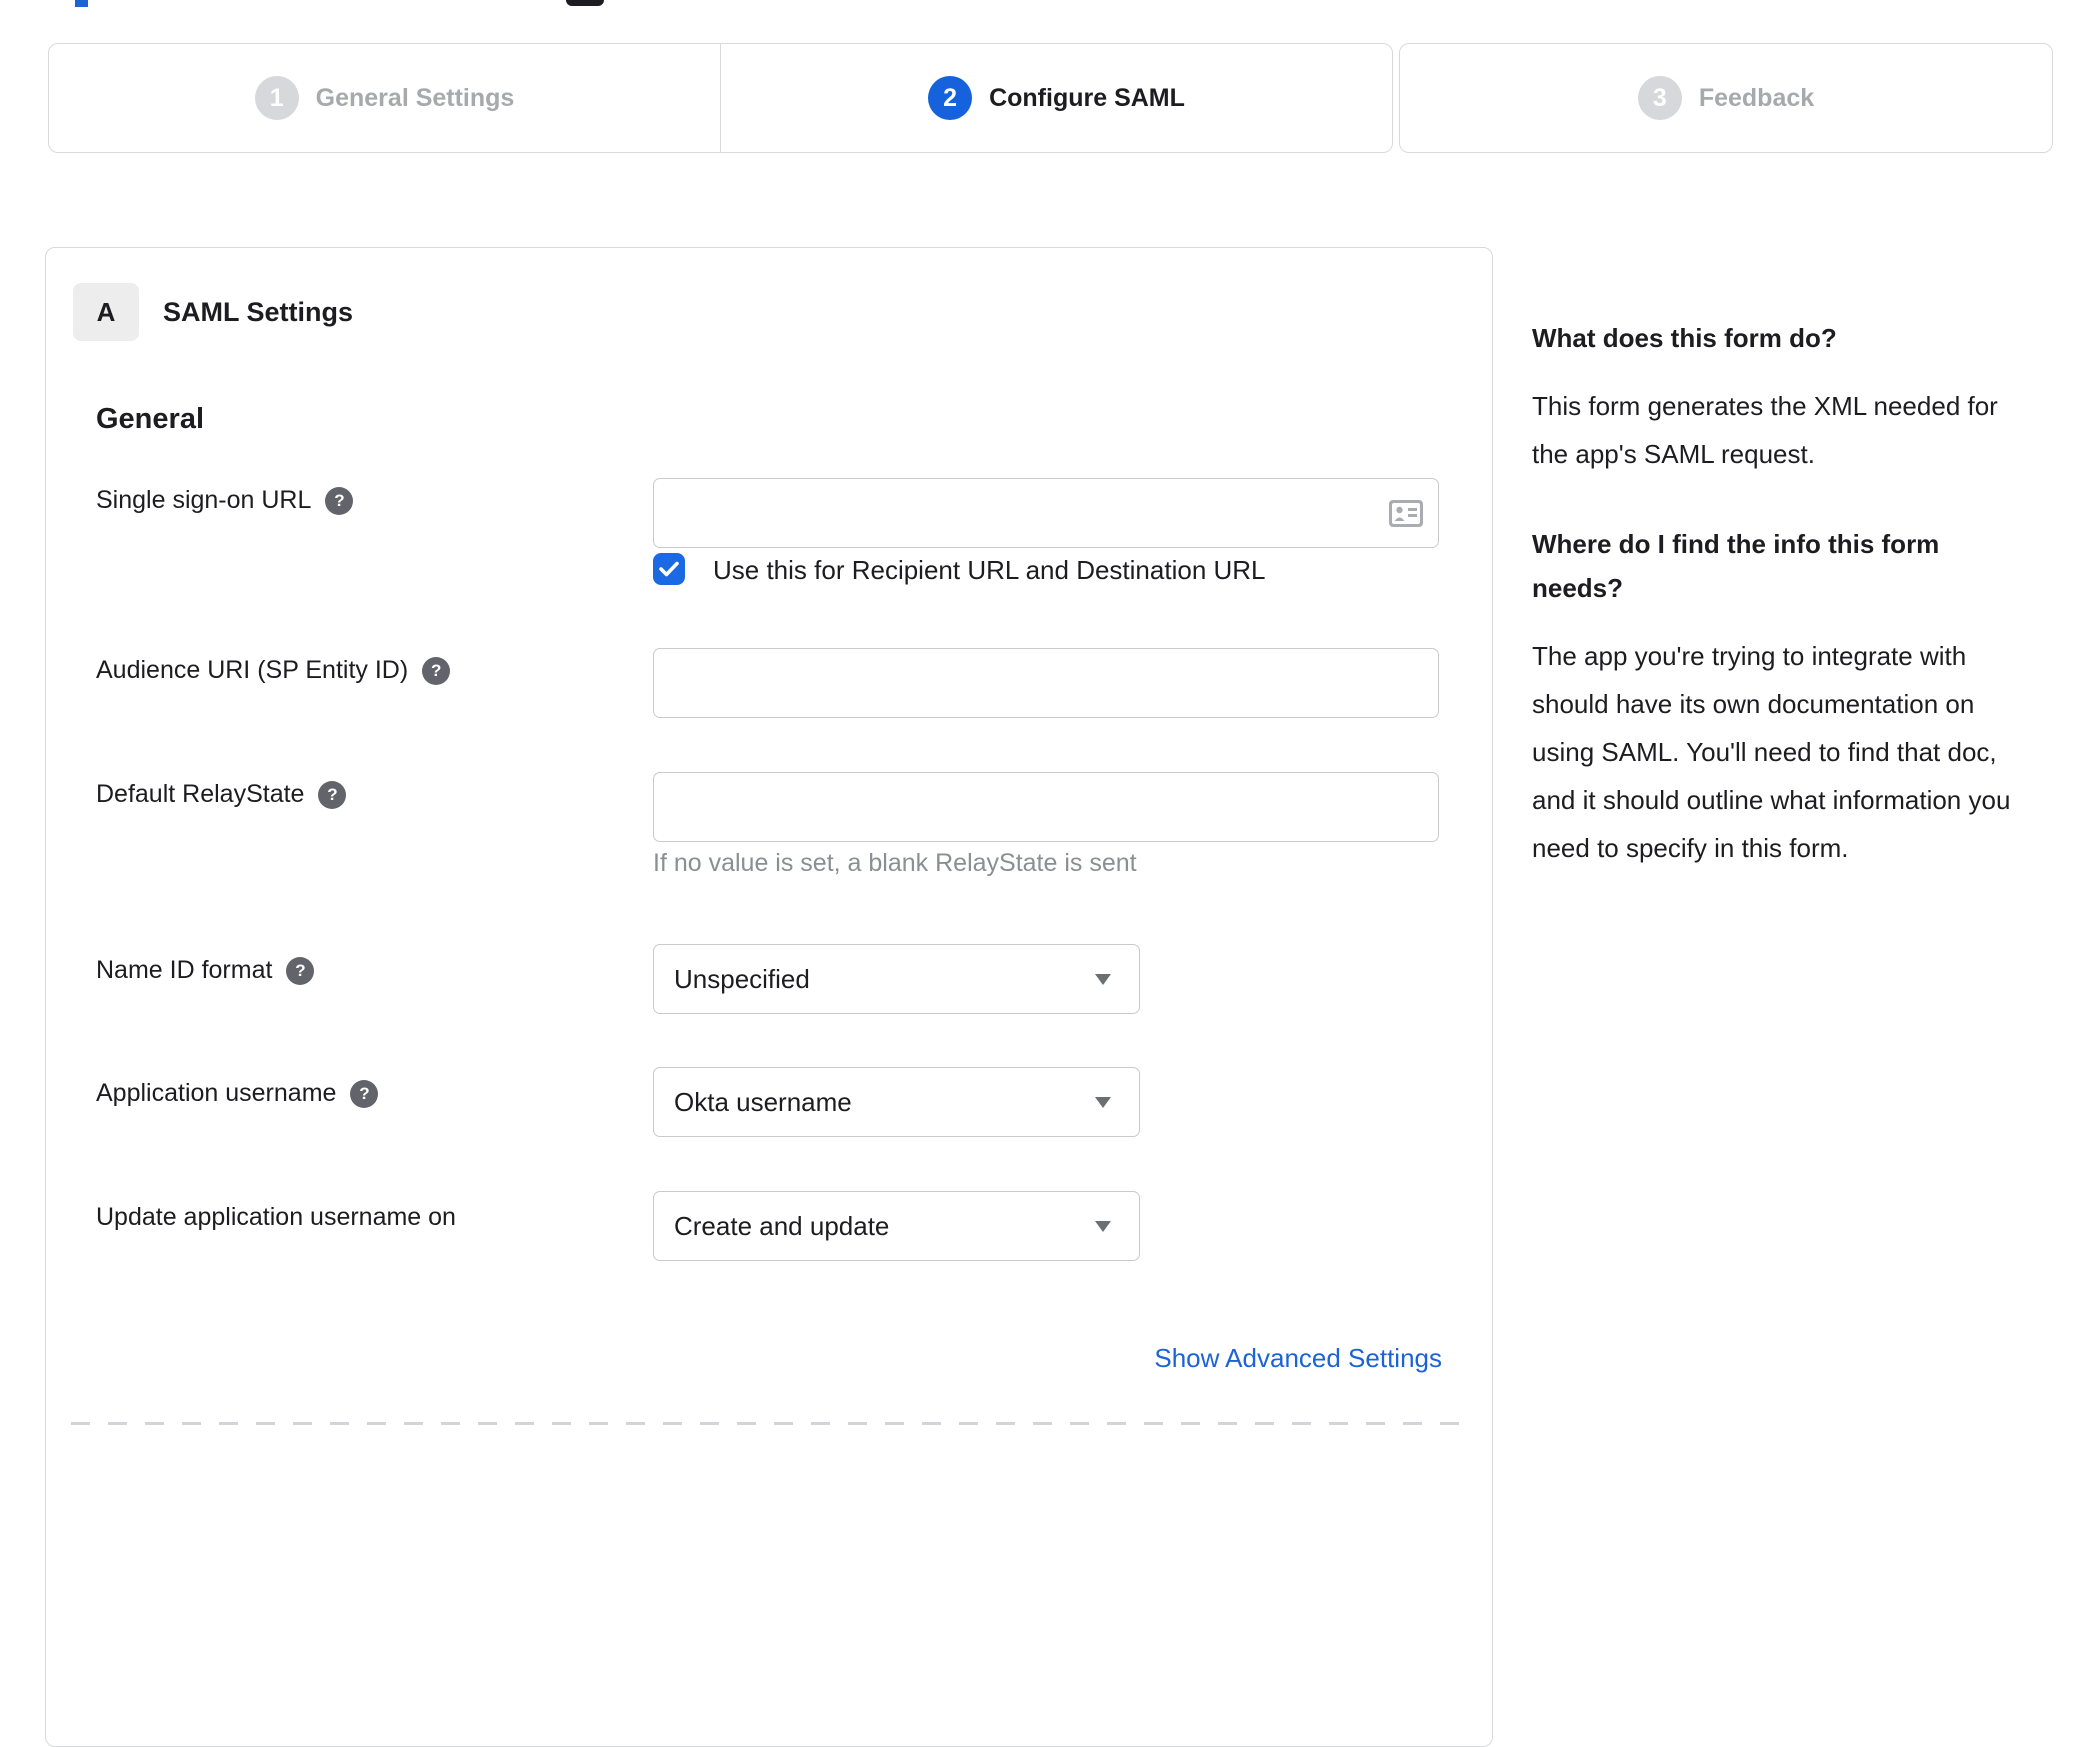 The height and width of the screenshot is (1747, 2092). Describe the element at coordinates (896, 1102) in the screenshot. I see `application-username-select: Okta username` at that location.